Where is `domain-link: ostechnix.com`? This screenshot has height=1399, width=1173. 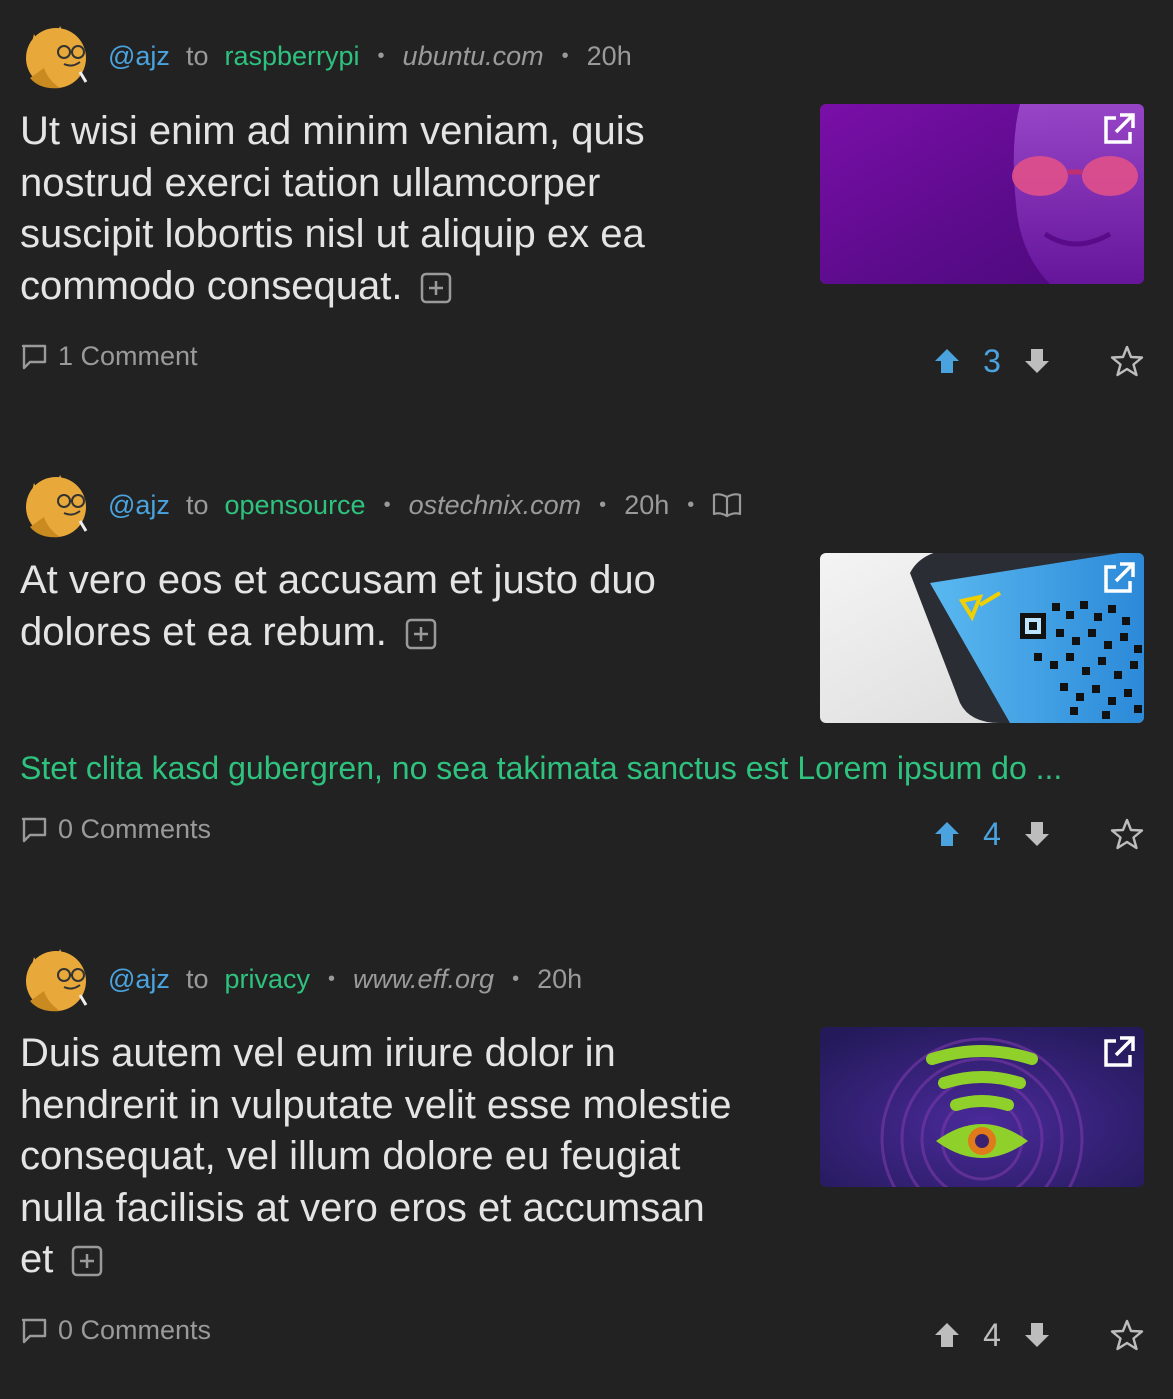
domain-link: ostechnix.com is located at coordinates (495, 505).